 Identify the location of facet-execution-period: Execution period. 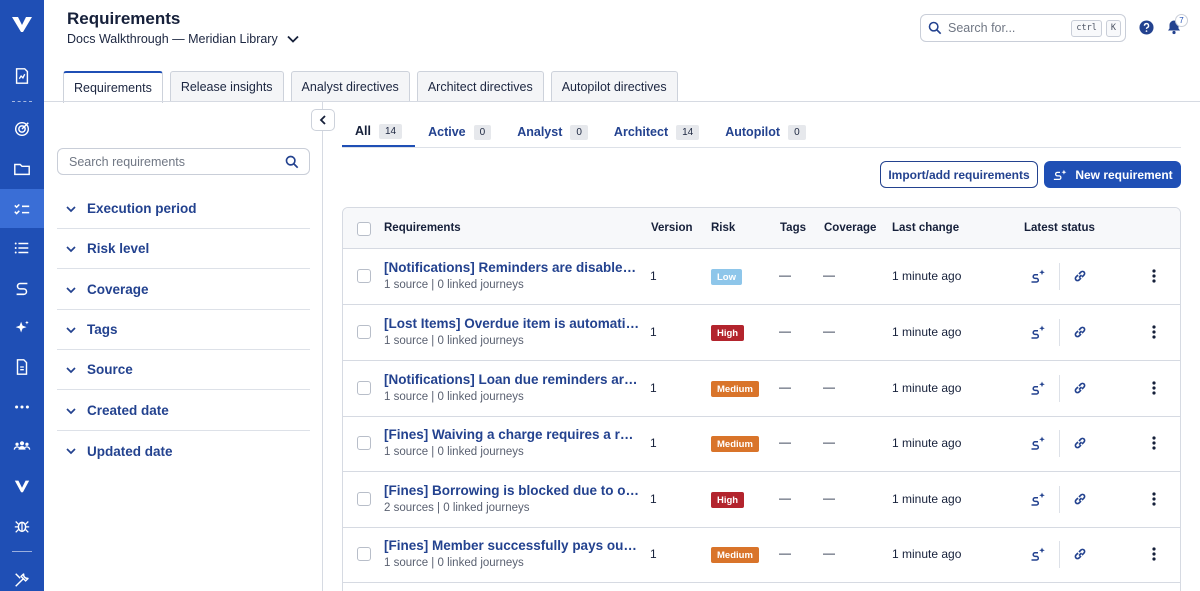
(183, 209).